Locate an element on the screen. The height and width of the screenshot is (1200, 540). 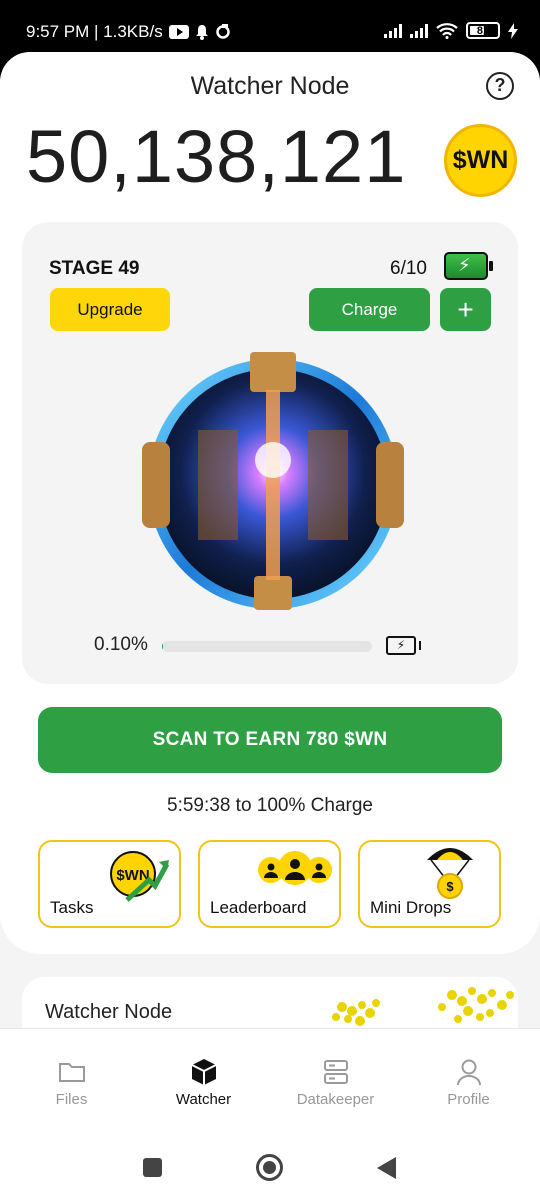
cube-icon is located at coordinates (204, 1072).